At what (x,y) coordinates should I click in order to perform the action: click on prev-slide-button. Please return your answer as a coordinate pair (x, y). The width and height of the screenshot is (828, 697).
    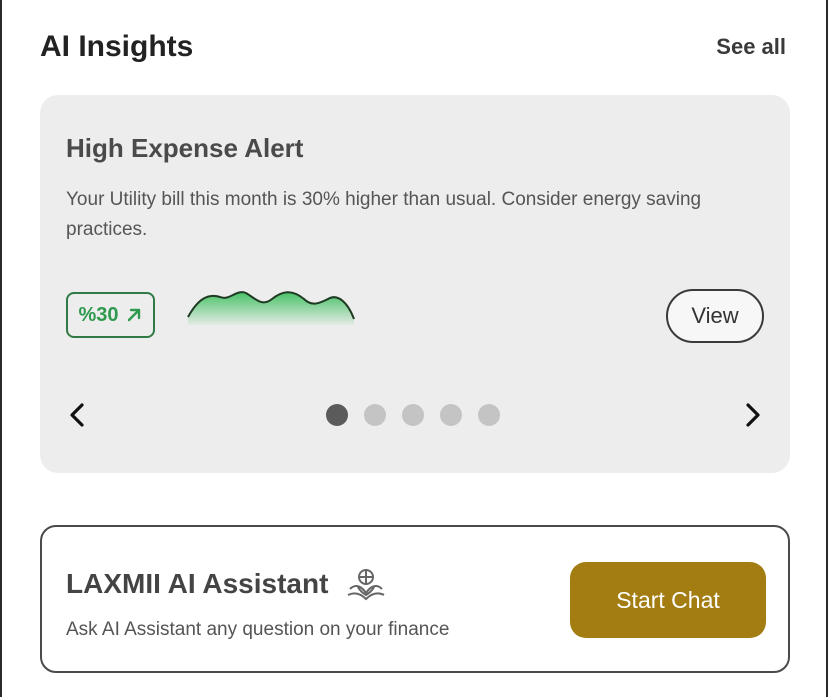
    Looking at the image, I should click on (77, 415).